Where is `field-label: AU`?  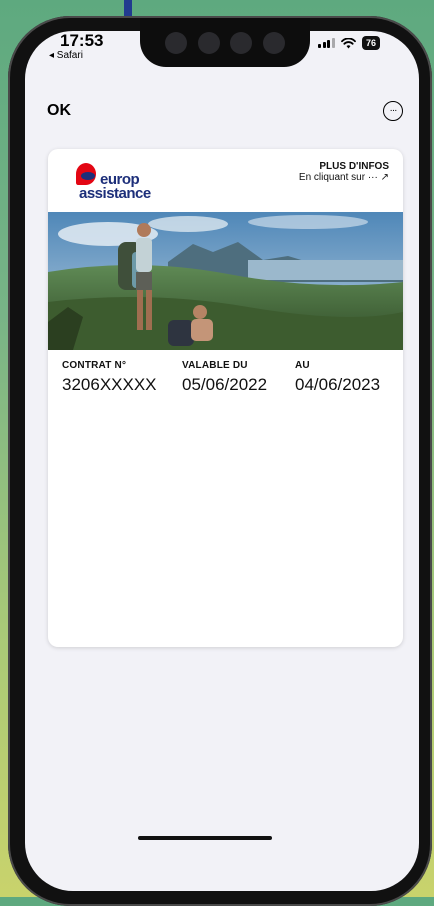
field-label: AU is located at coordinates (302, 365).